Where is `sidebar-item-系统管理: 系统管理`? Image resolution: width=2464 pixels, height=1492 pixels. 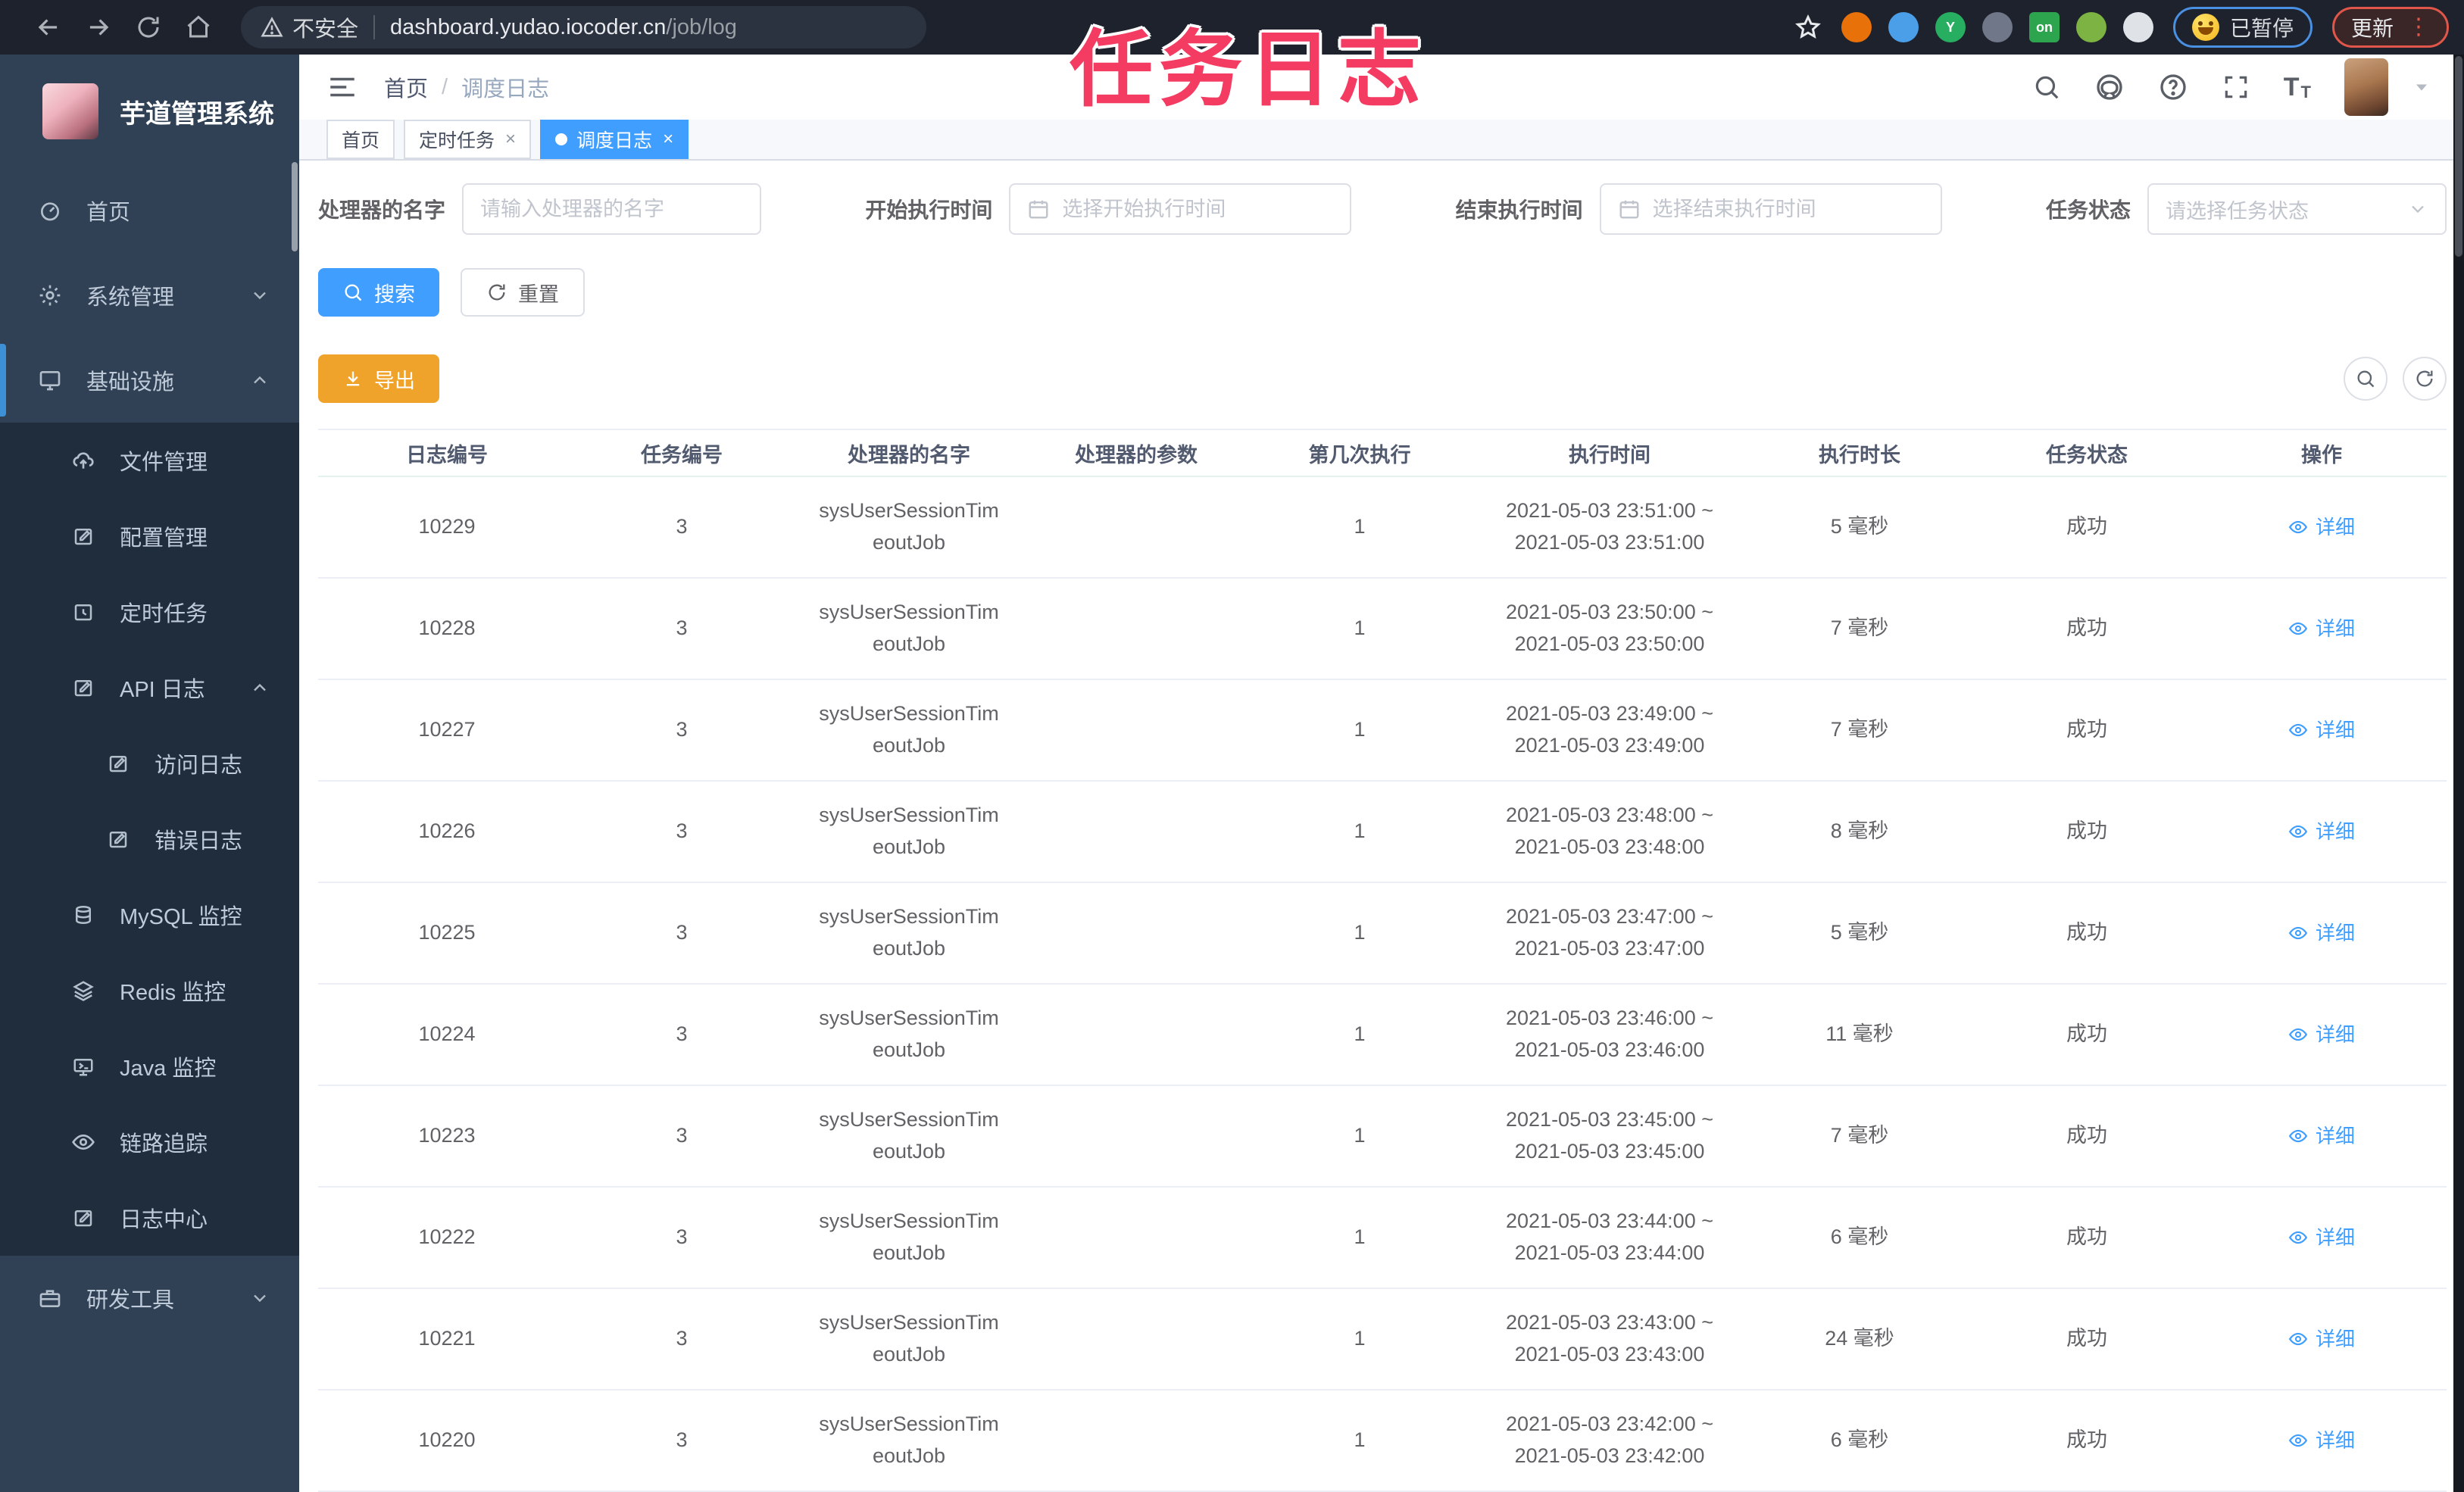 sidebar-item-系统管理: 系统管理 is located at coordinates (149, 295).